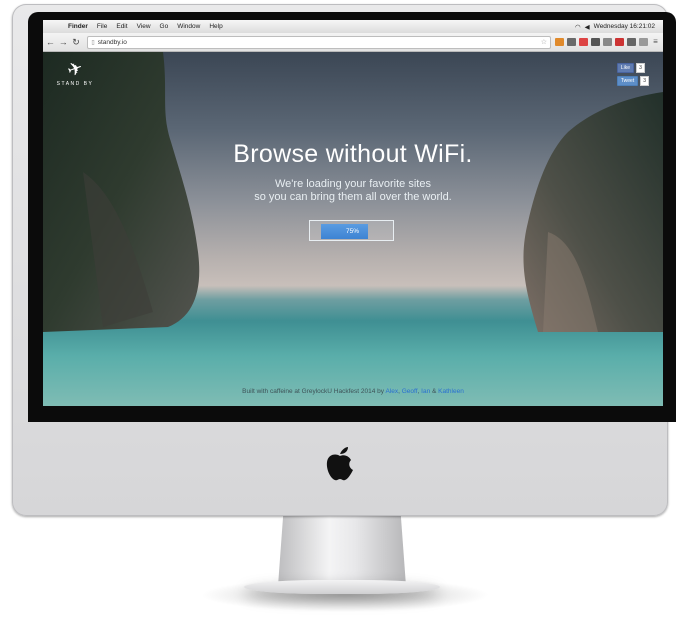  What do you see at coordinates (164, 26) in the screenshot?
I see `menu-go: Go` at bounding box center [164, 26].